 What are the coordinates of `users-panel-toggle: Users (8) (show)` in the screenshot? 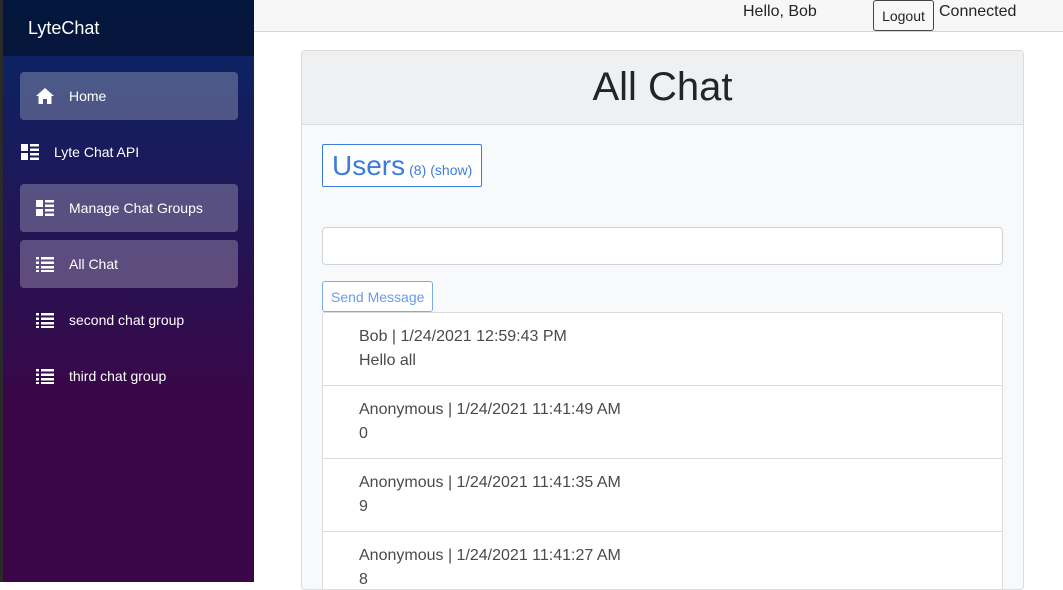 It's located at (402, 165).